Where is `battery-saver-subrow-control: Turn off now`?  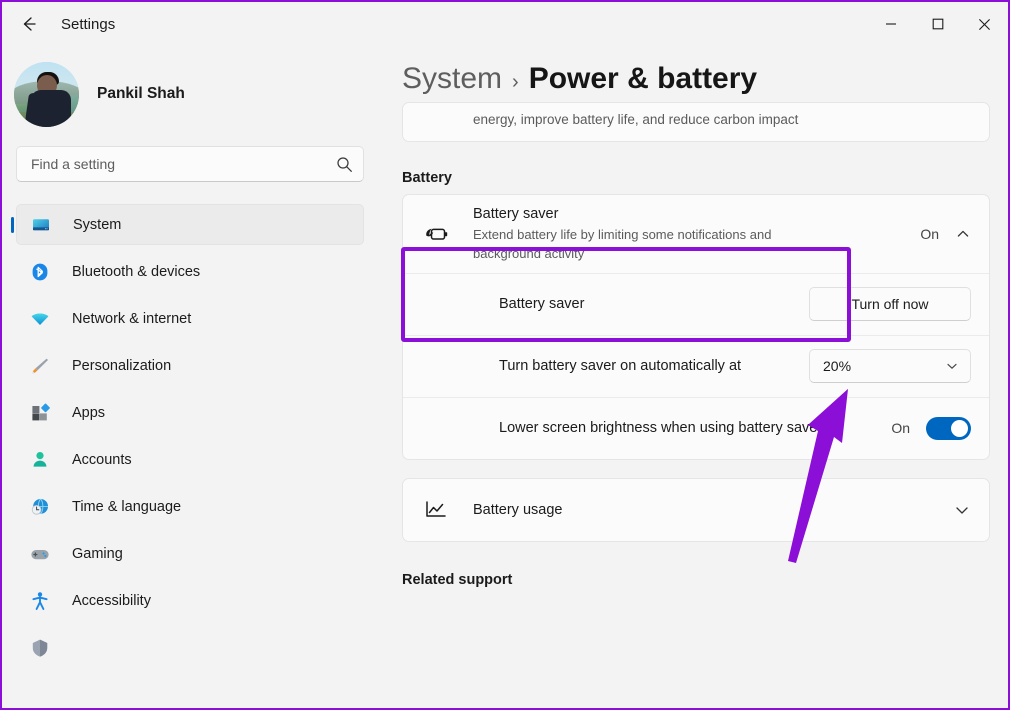
battery-saver-subrow-control: Turn off now is located at coordinates (890, 304).